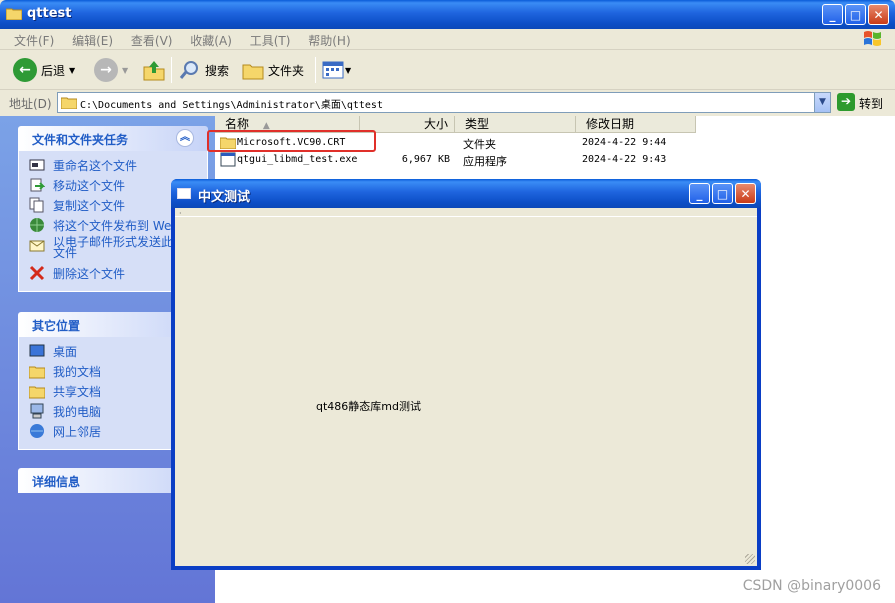  What do you see at coordinates (106, 70) in the screenshot?
I see `forward-arrow-icon: →` at bounding box center [106, 70].